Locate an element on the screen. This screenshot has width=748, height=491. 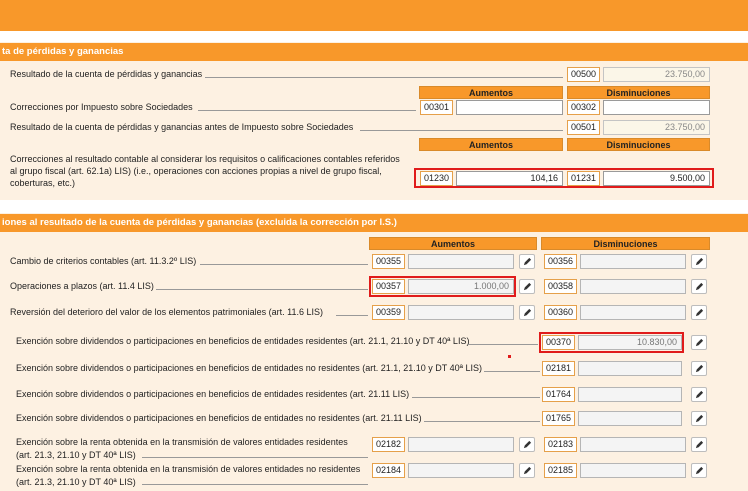
top-banner is located at coordinates (374, 15).